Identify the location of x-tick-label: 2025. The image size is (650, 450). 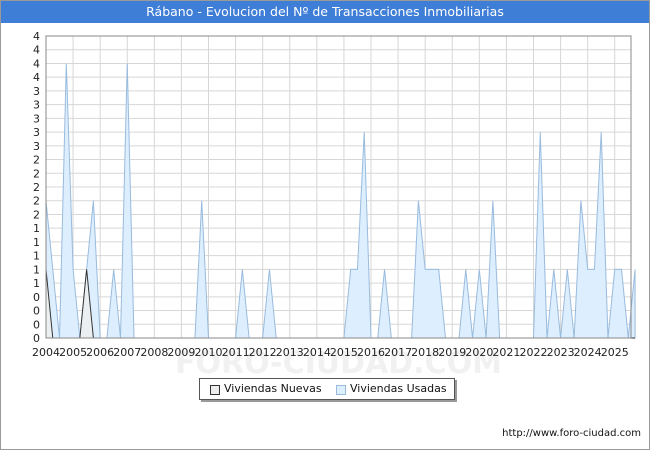
(615, 352).